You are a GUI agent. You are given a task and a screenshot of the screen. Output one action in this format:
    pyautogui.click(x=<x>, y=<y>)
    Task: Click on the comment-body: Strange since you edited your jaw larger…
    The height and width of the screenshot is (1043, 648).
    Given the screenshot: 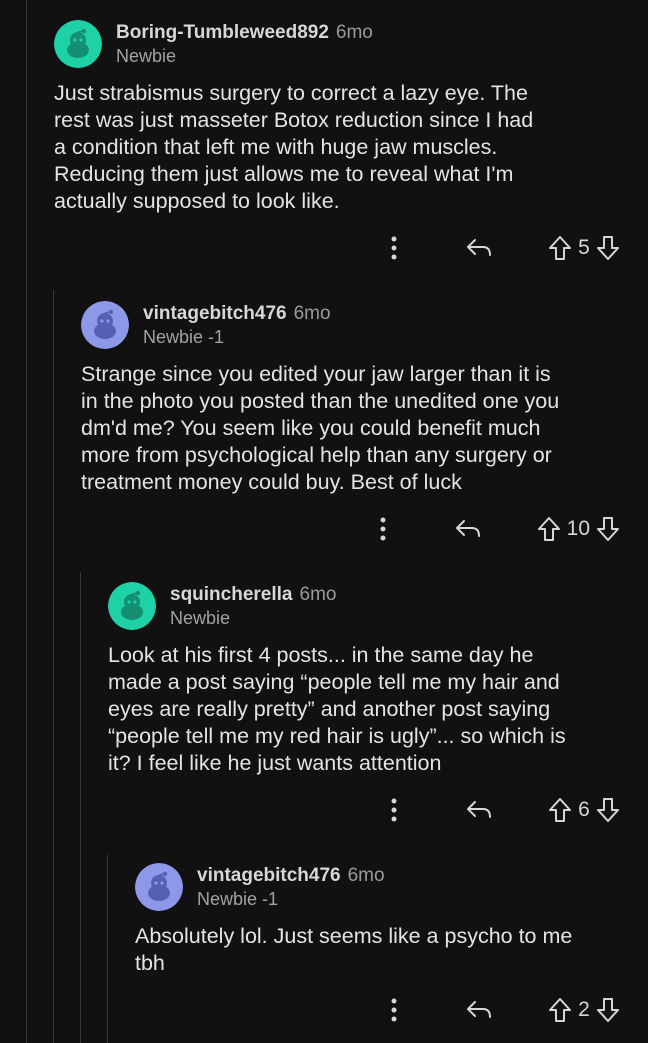 What is the action you would take?
    pyautogui.click(x=320, y=428)
    